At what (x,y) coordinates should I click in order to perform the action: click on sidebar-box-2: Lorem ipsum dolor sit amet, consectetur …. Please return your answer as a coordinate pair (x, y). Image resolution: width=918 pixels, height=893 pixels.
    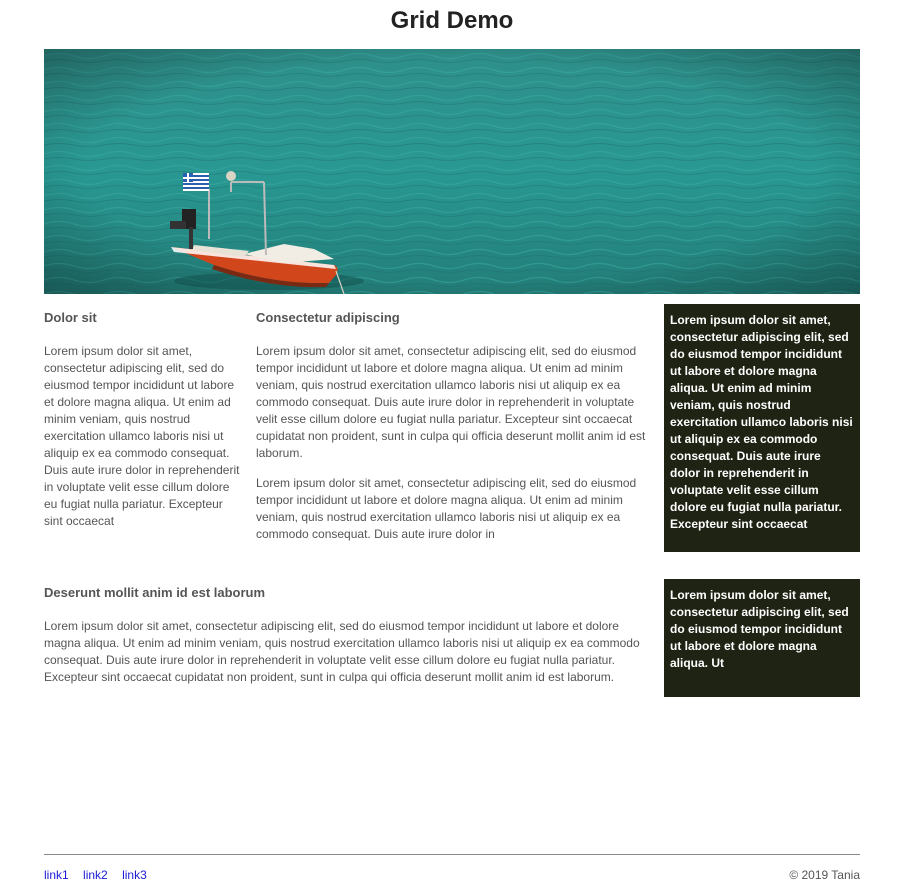
    Looking at the image, I should click on (762, 638).